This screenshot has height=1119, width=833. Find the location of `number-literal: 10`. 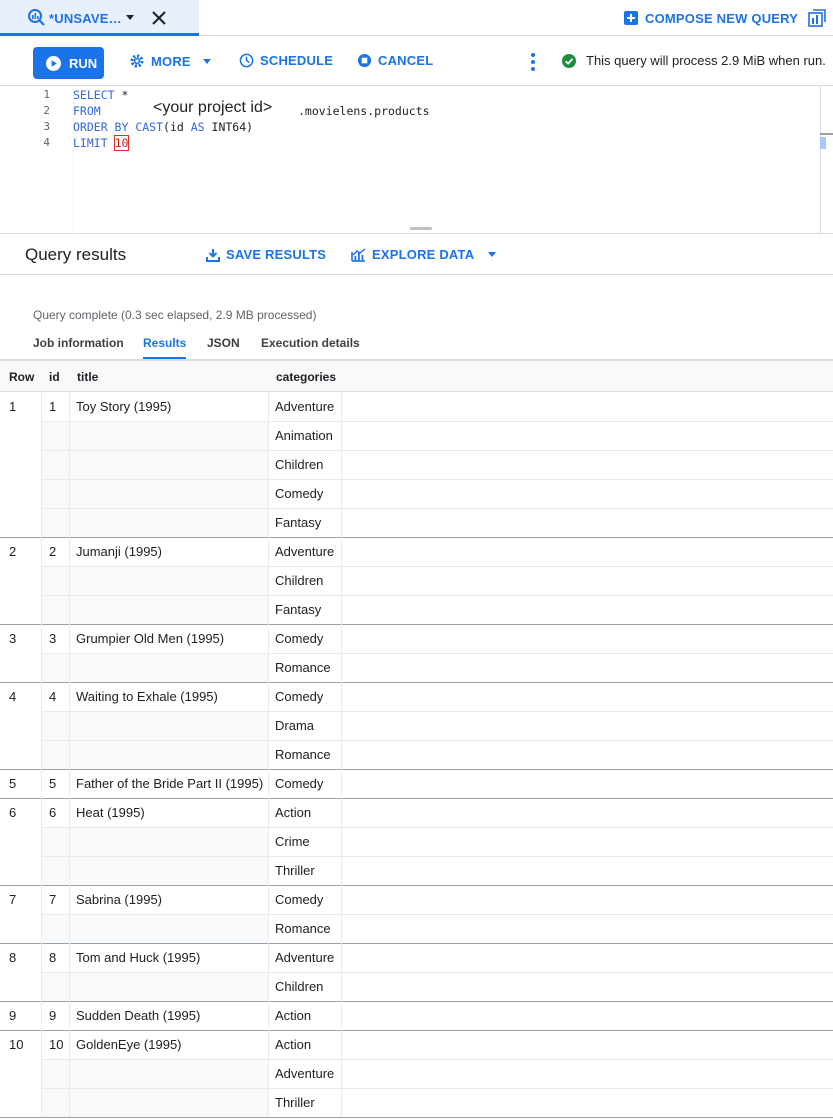

number-literal: 10 is located at coordinates (122, 143).